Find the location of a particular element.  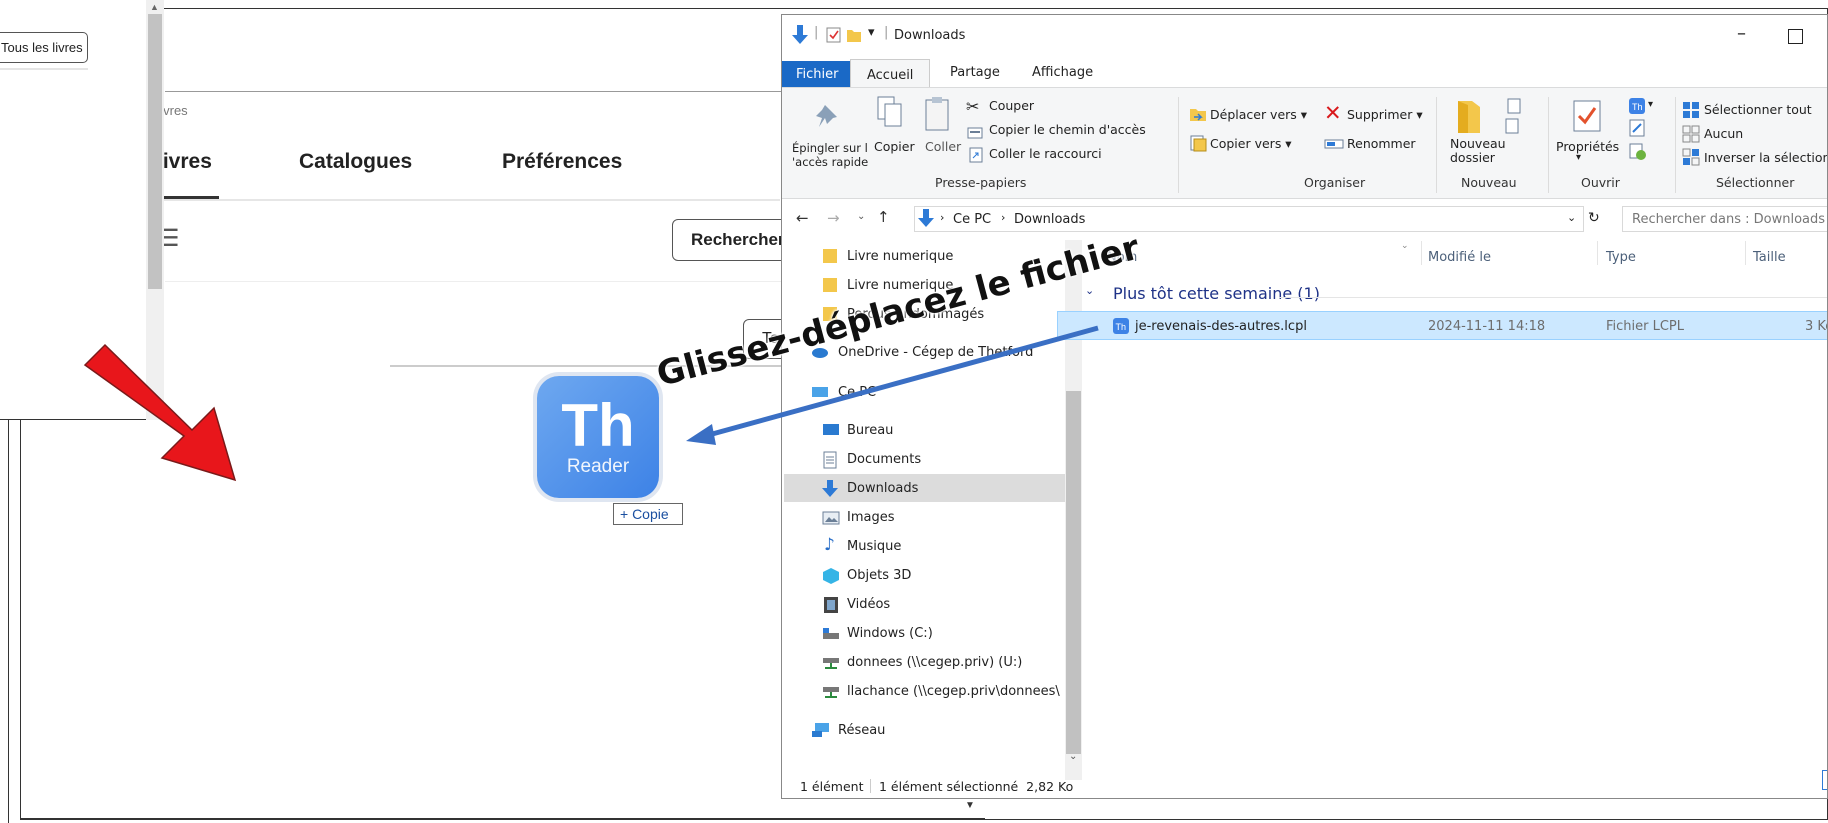

copy-path-icon is located at coordinates (975, 133).